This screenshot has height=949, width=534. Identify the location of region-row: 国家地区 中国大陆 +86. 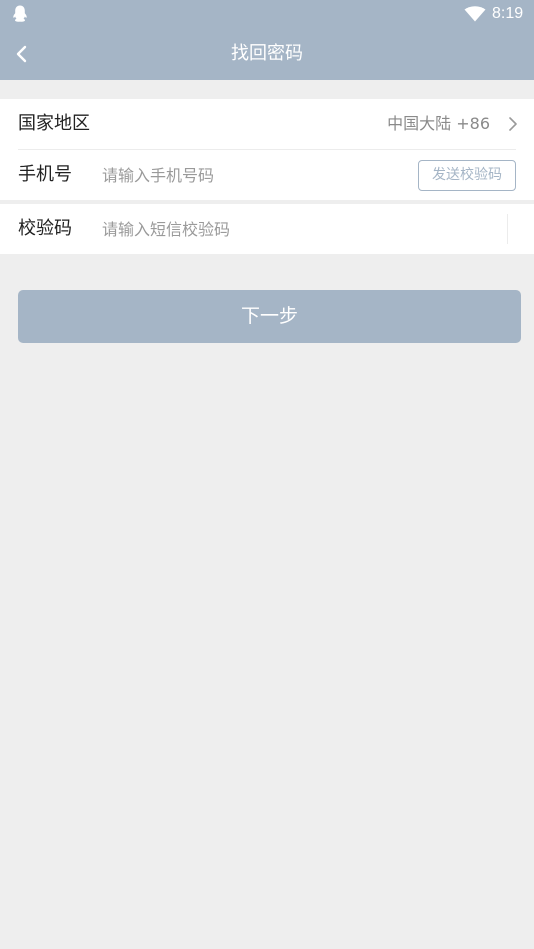
(267, 124).